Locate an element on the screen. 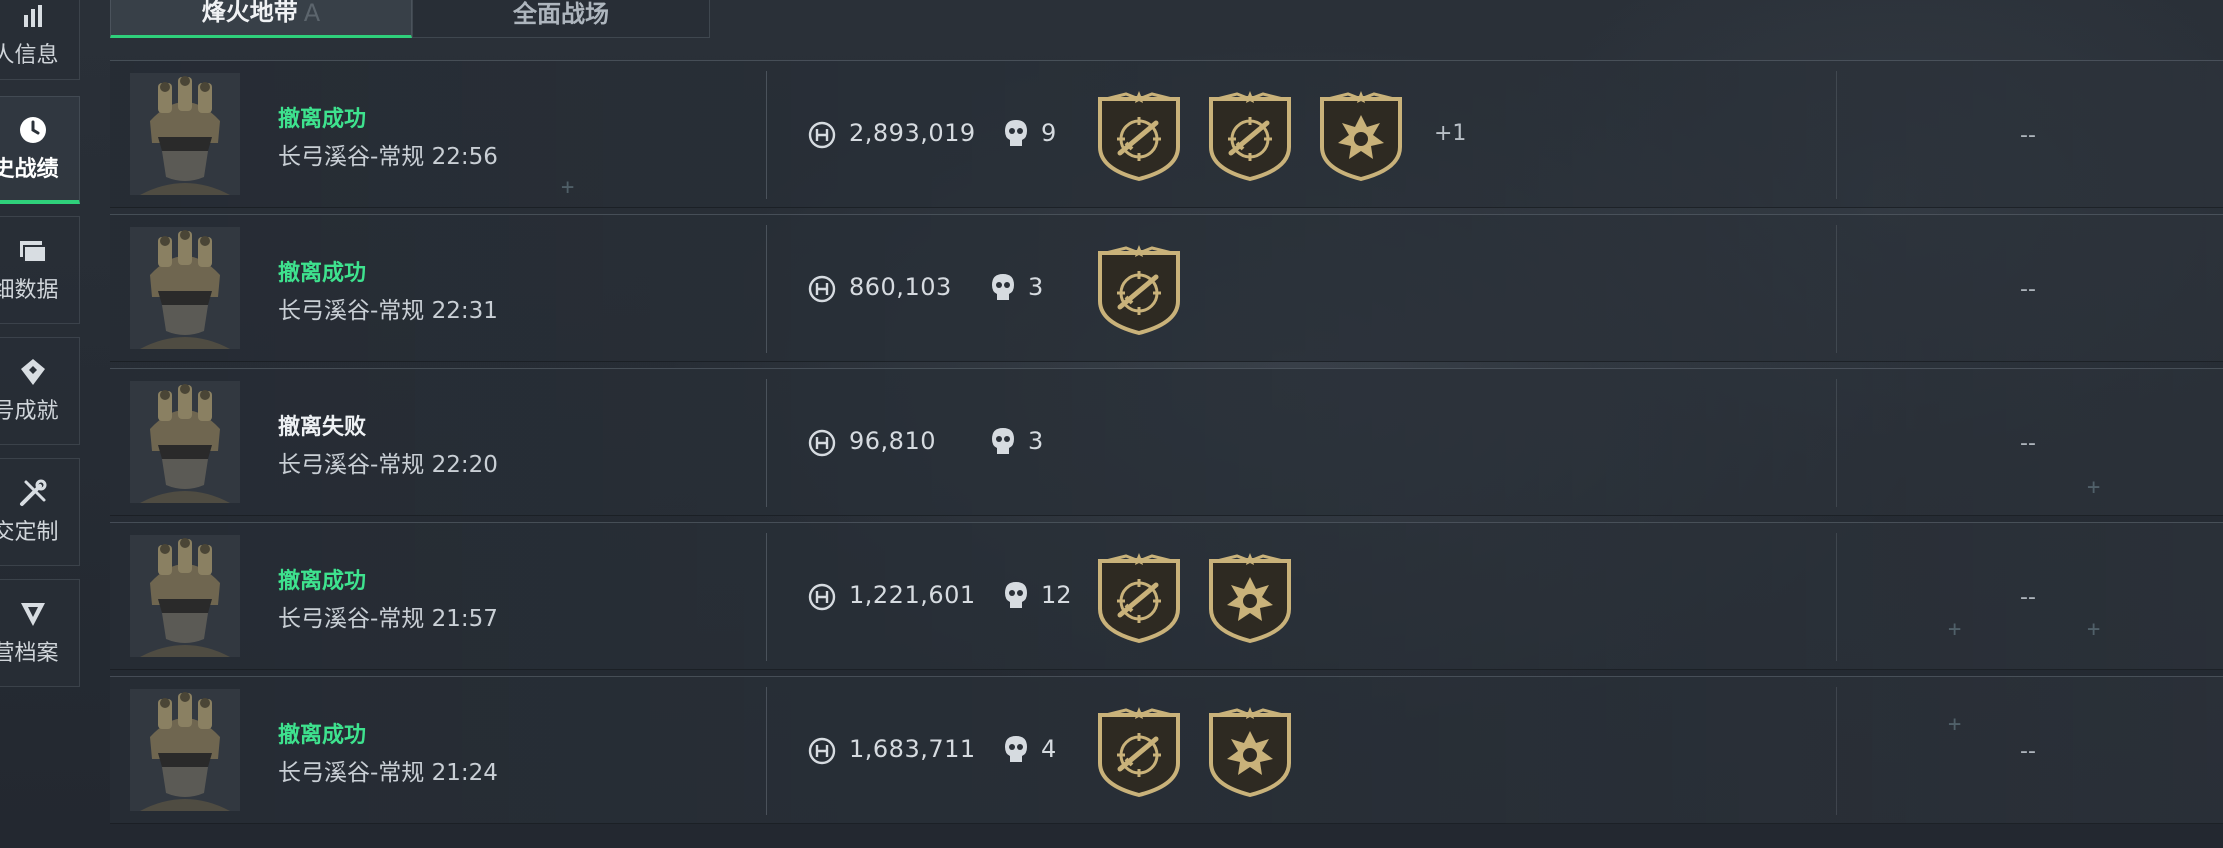 This screenshot has width=2223, height=848. loot-value: 96,810 is located at coordinates (892, 441).